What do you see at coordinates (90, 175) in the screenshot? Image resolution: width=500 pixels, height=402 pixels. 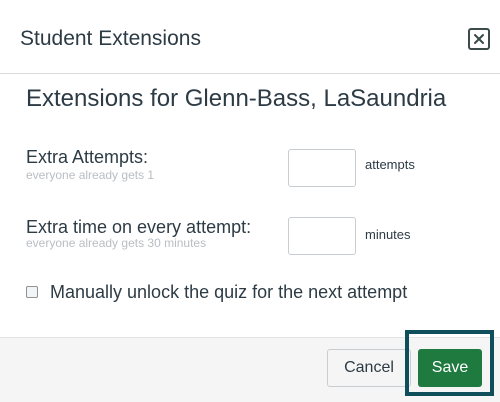 I see `extra-attempts-hint: everyone already gets 1` at bounding box center [90, 175].